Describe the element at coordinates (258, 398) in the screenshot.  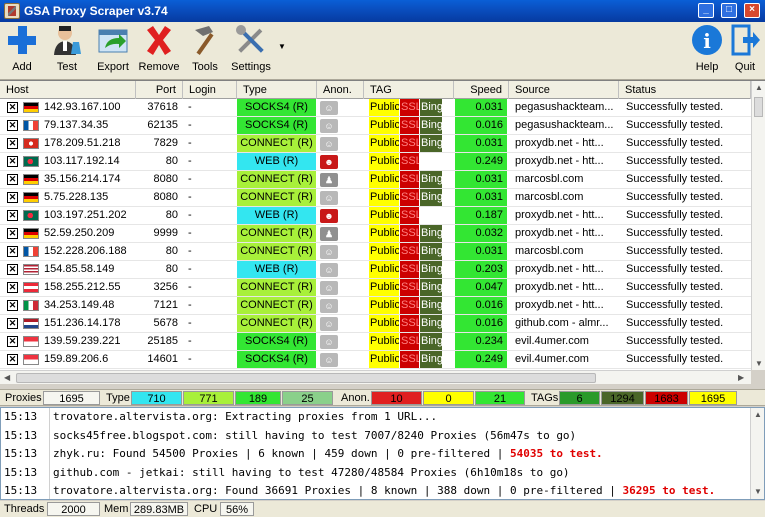
I see `type-count-socks4: 189` at that location.